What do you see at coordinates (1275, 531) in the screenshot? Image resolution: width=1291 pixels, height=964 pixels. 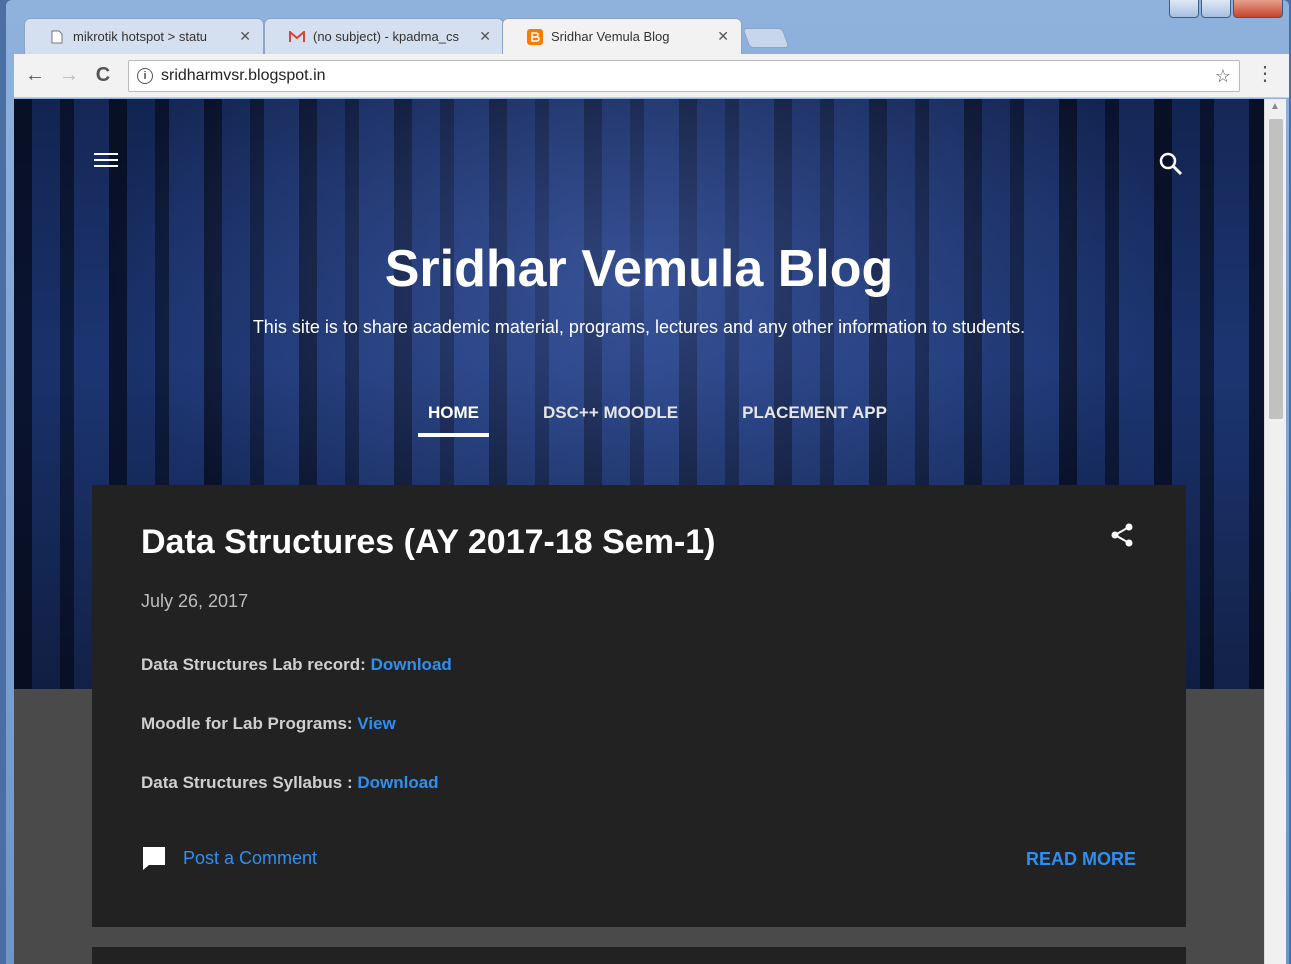 I see `page-scrollbar: ▲` at bounding box center [1275, 531].